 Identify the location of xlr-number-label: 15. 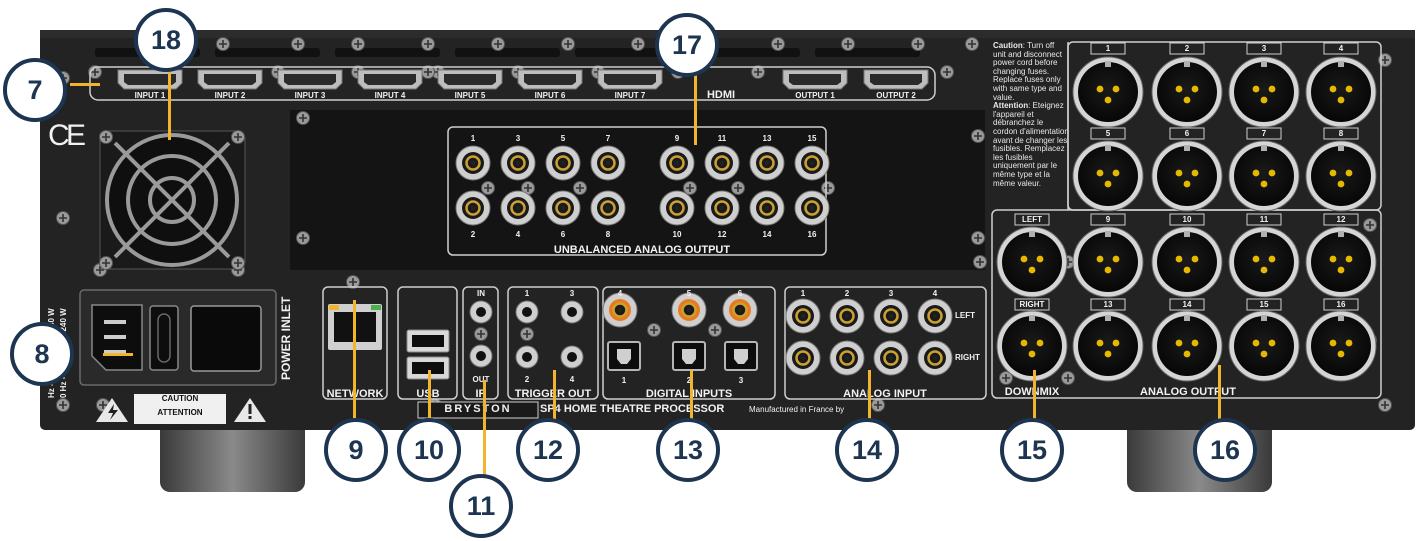
(1264, 304).